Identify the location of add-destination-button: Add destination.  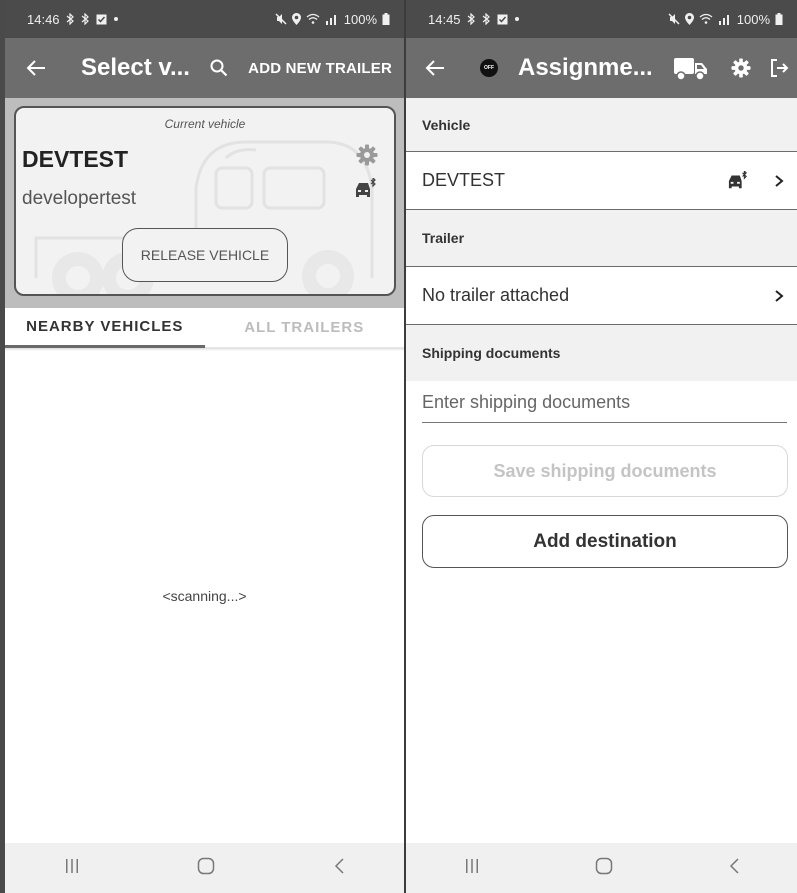
(605, 541).